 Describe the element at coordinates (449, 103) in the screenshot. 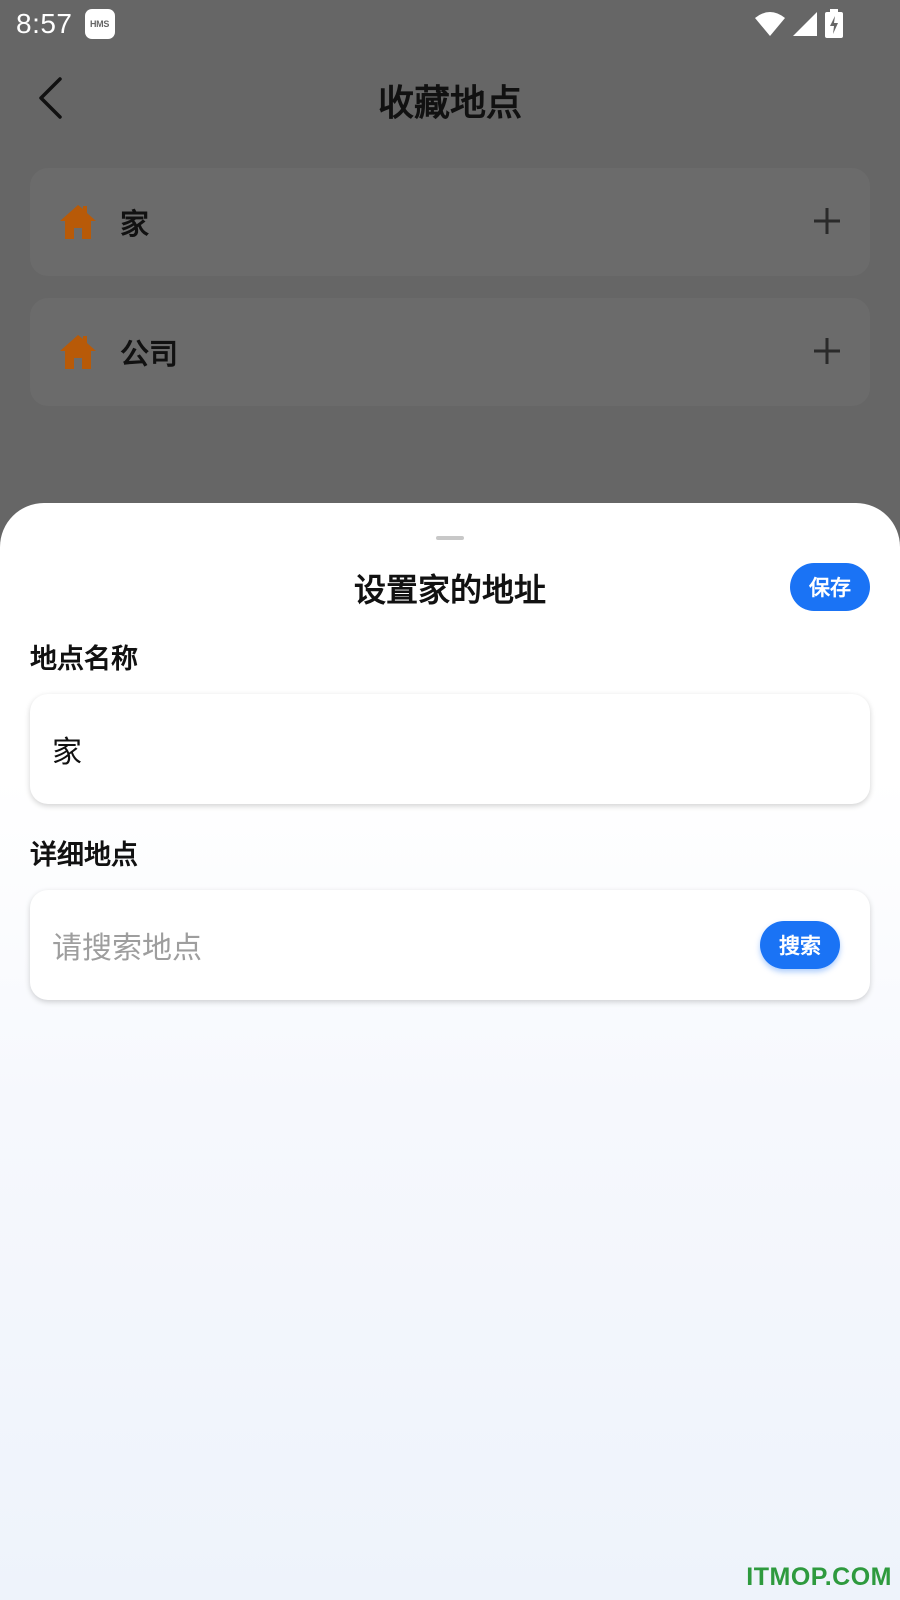

I see `page-title: 收藏地点` at that location.